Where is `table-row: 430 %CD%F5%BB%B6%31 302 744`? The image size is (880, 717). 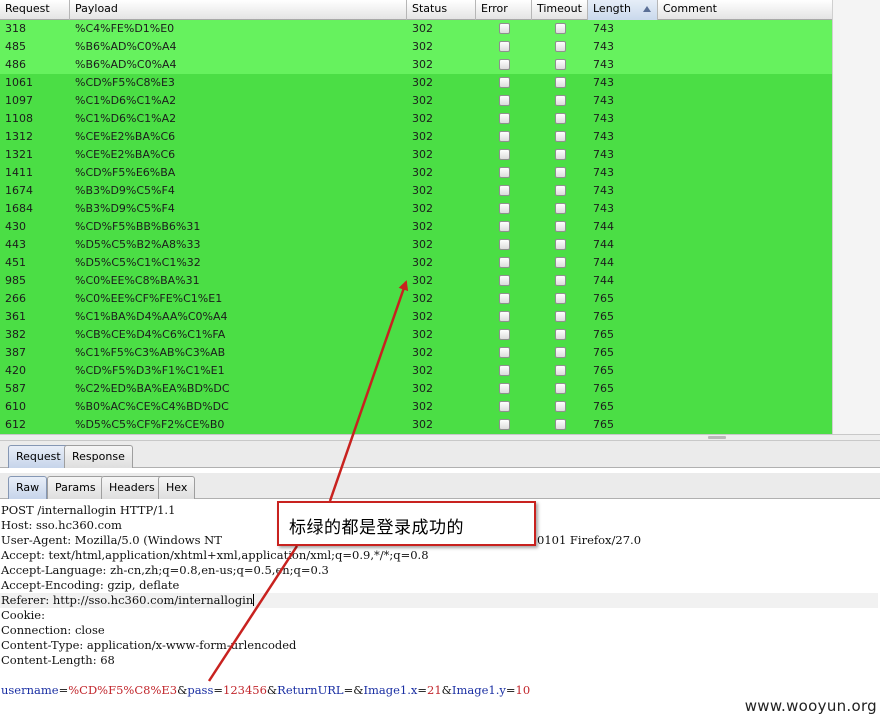
table-row: 430 %CD%F5%BB%B6%31 302 744 is located at coordinates (416, 227).